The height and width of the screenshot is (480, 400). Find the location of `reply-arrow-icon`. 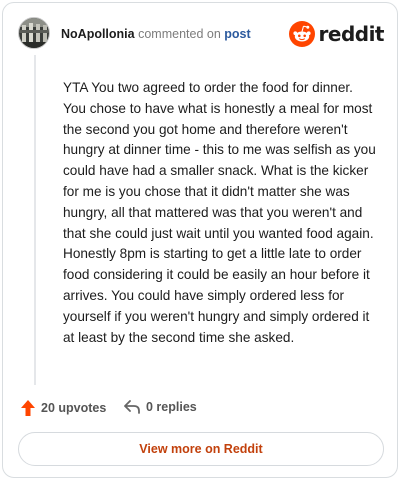

reply-arrow-icon is located at coordinates (132, 407).